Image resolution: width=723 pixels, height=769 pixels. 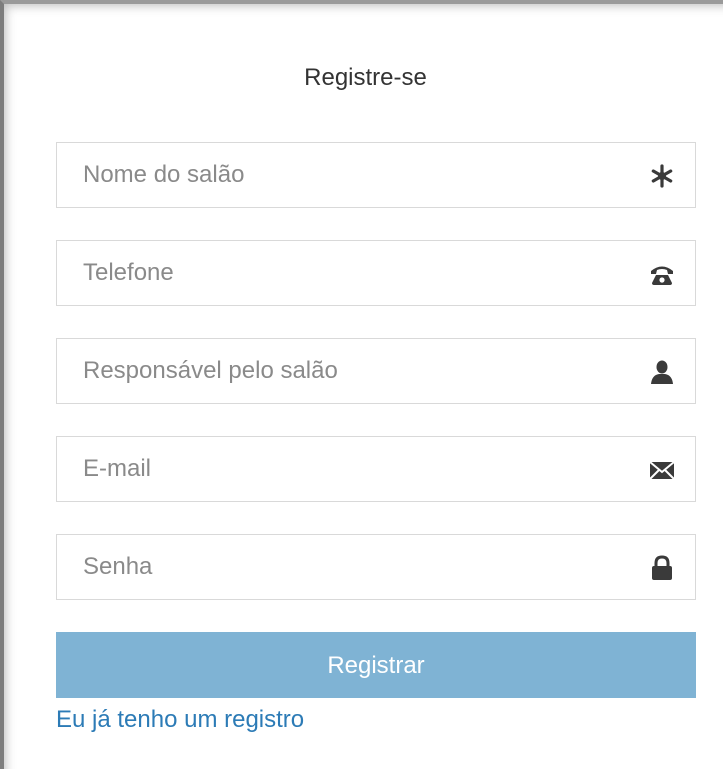 I want to click on email-field, so click(x=376, y=469).